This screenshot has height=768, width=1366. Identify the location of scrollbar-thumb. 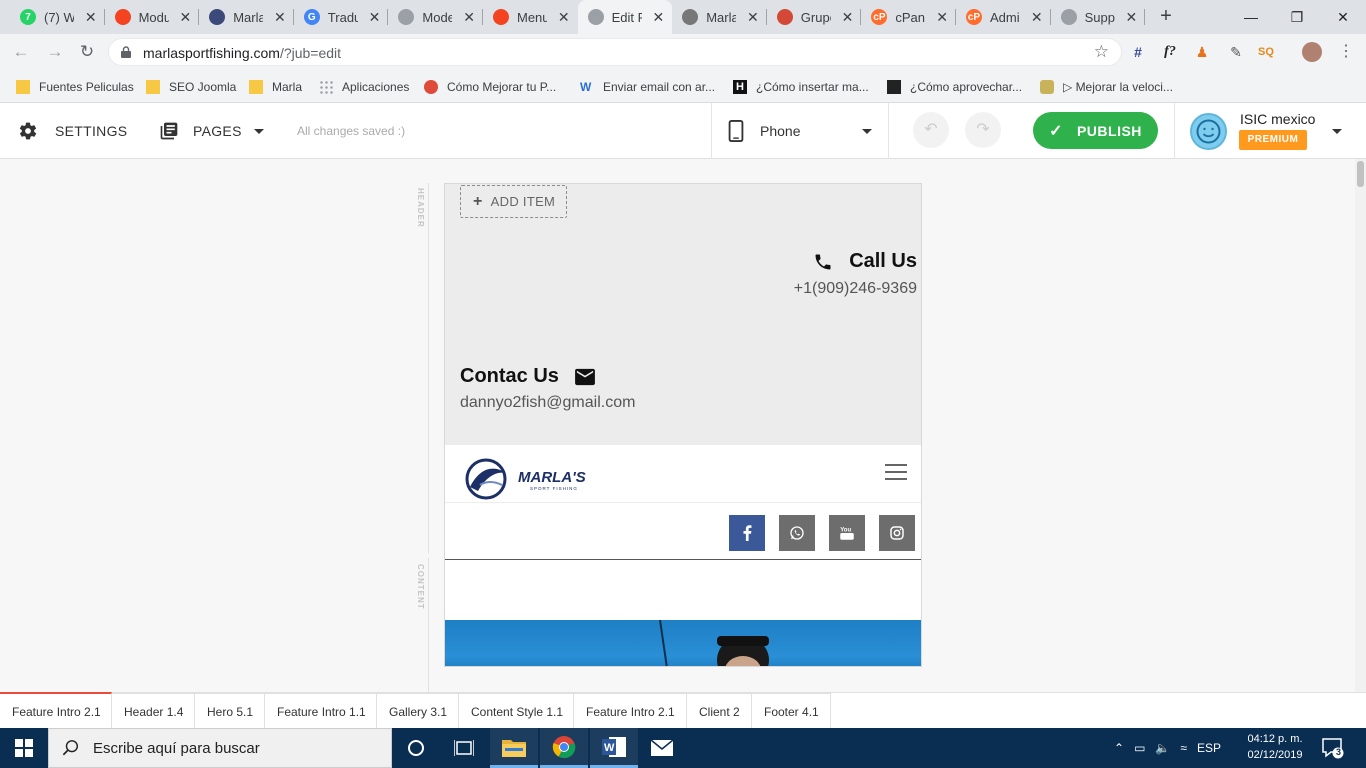
(1360, 174).